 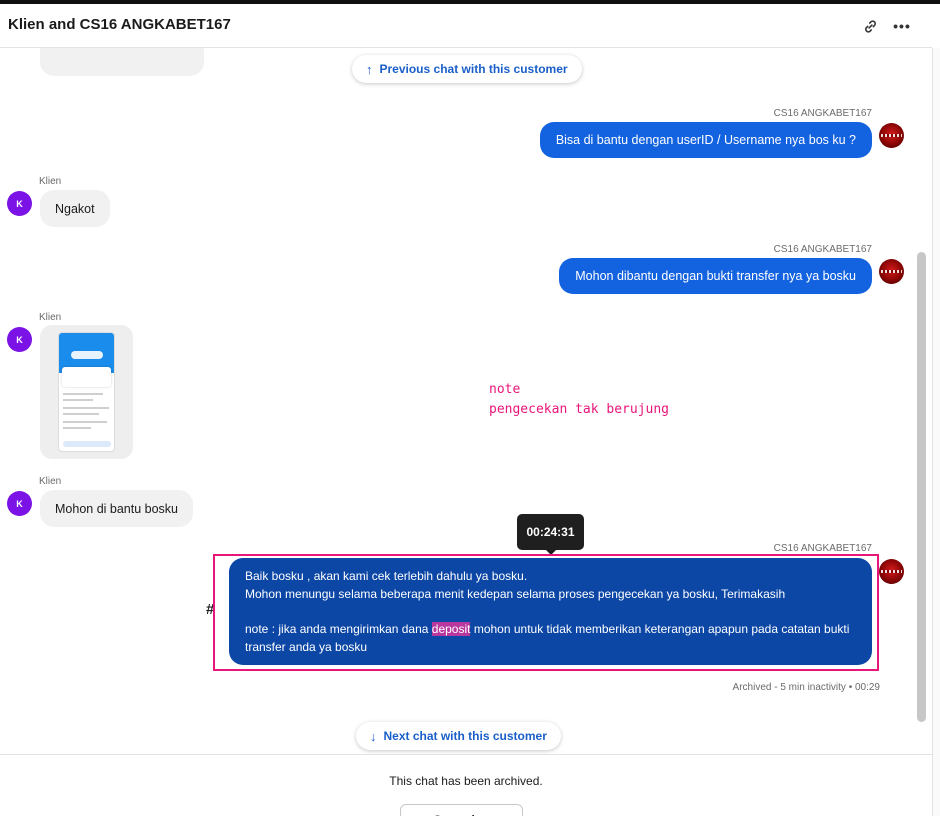 I want to click on link-icon, so click(x=870, y=26).